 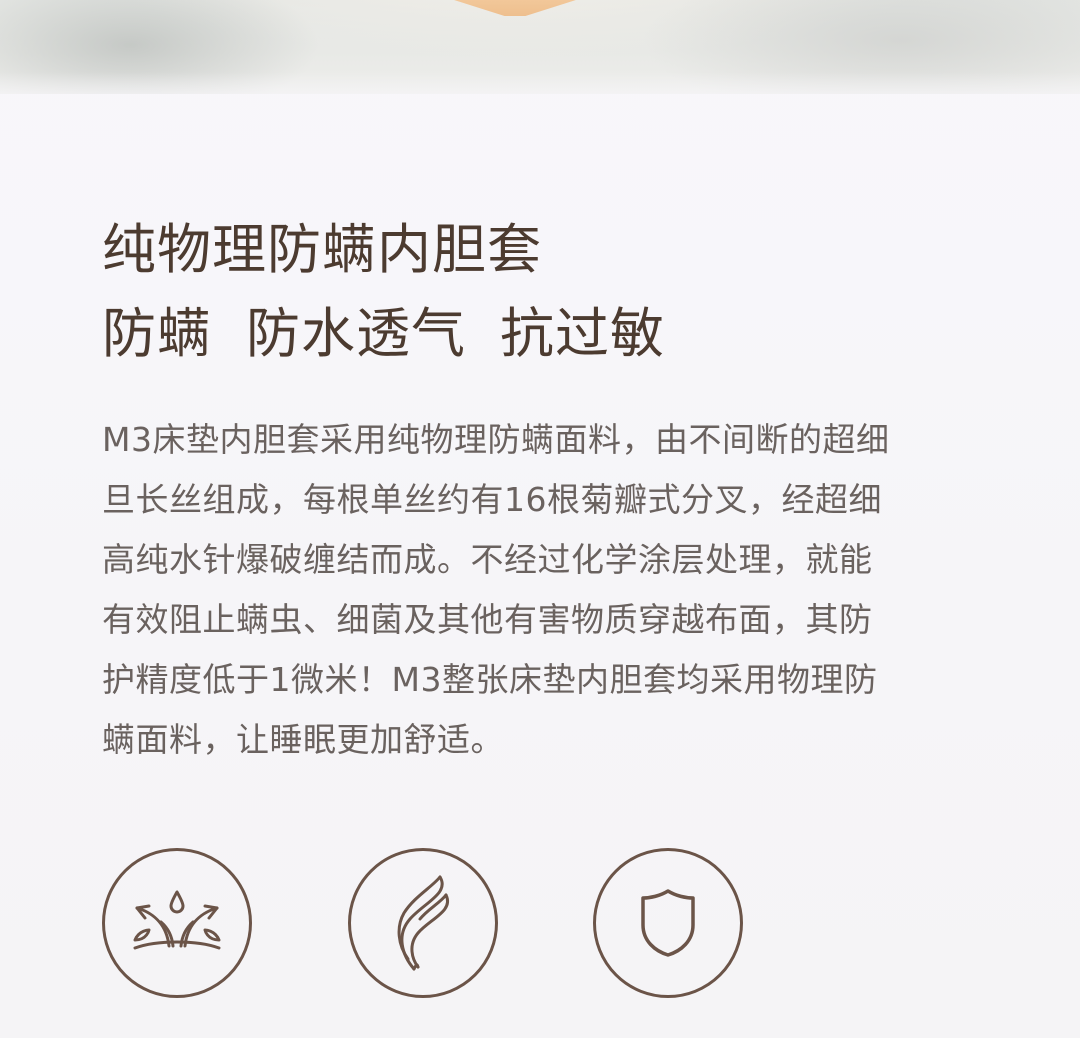 What do you see at coordinates (487, 559) in the screenshot?
I see `description-line: 高纯水针爆破缠结而成。不经过化学涂层处理，就能` at bounding box center [487, 559].